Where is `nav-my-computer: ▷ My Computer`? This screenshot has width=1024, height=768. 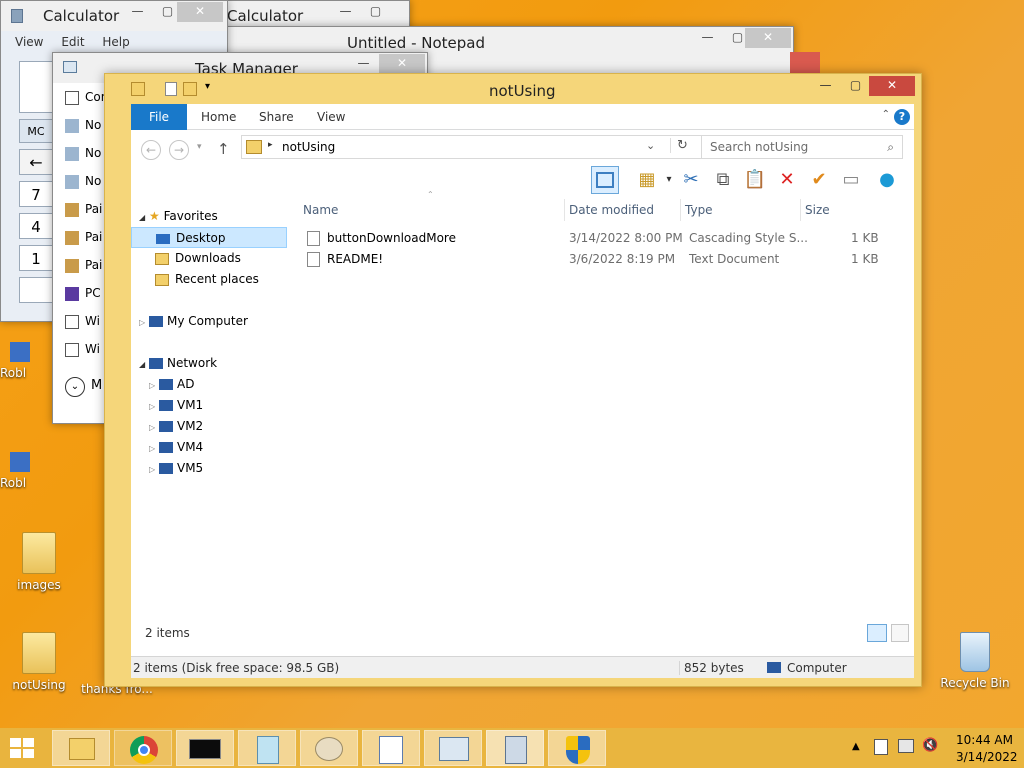 nav-my-computer: ▷ My Computer is located at coordinates (193, 321).